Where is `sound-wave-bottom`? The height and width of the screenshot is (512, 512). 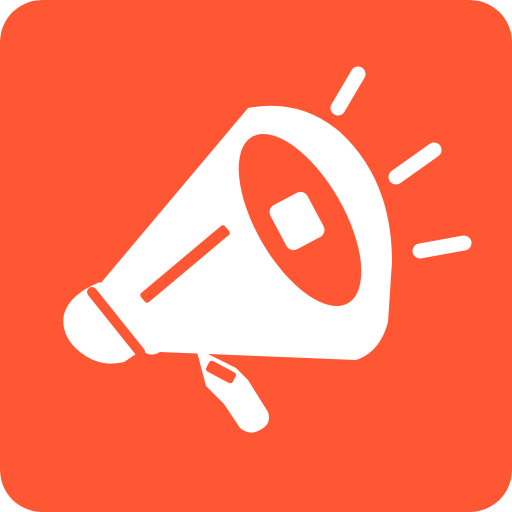 sound-wave-bottom is located at coordinates (442, 247).